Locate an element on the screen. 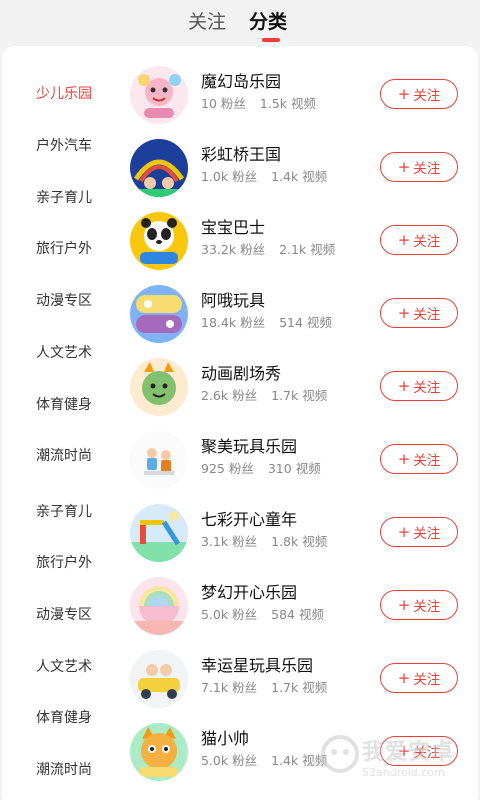 This screenshot has height=800, width=480. sidebar-item-arts-2: 人文艺术 is located at coordinates (64, 667).